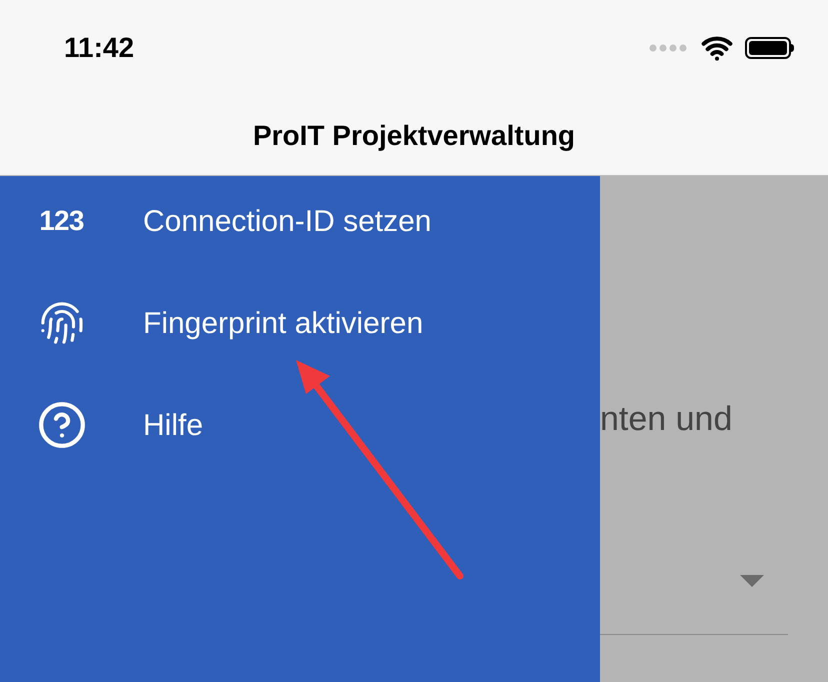 Image resolution: width=828 pixels, height=682 pixels. Describe the element at coordinates (414, 135) in the screenshot. I see `app-title: ProIT Projektverwaltung` at that location.